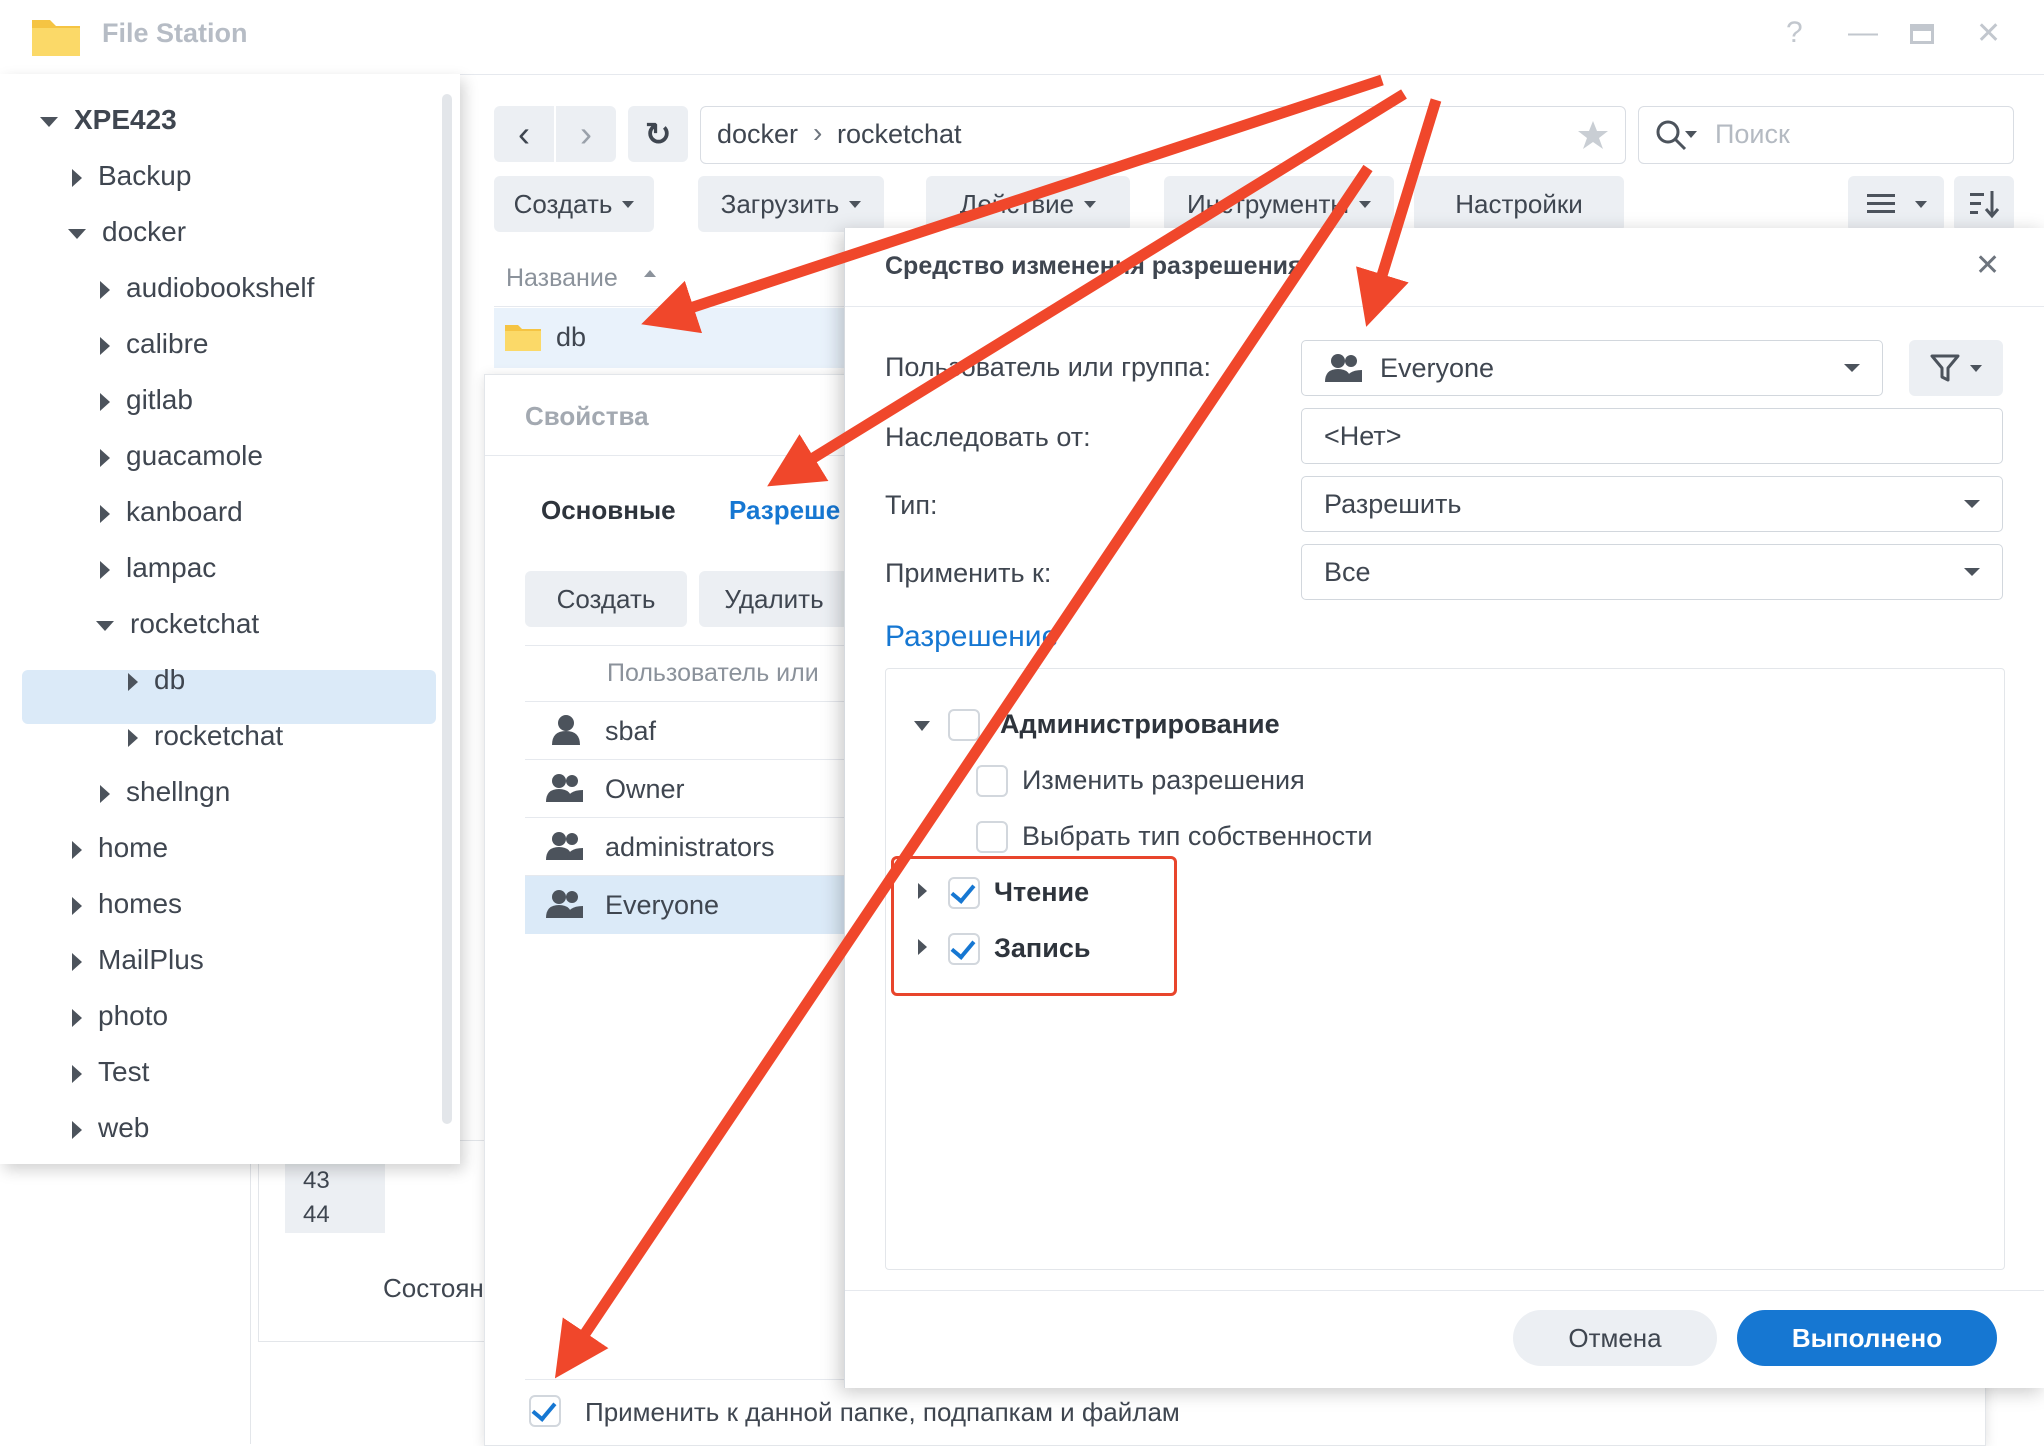  Describe the element at coordinates (1592, 368) in the screenshot. I see `user-group-select: Everyone` at that location.